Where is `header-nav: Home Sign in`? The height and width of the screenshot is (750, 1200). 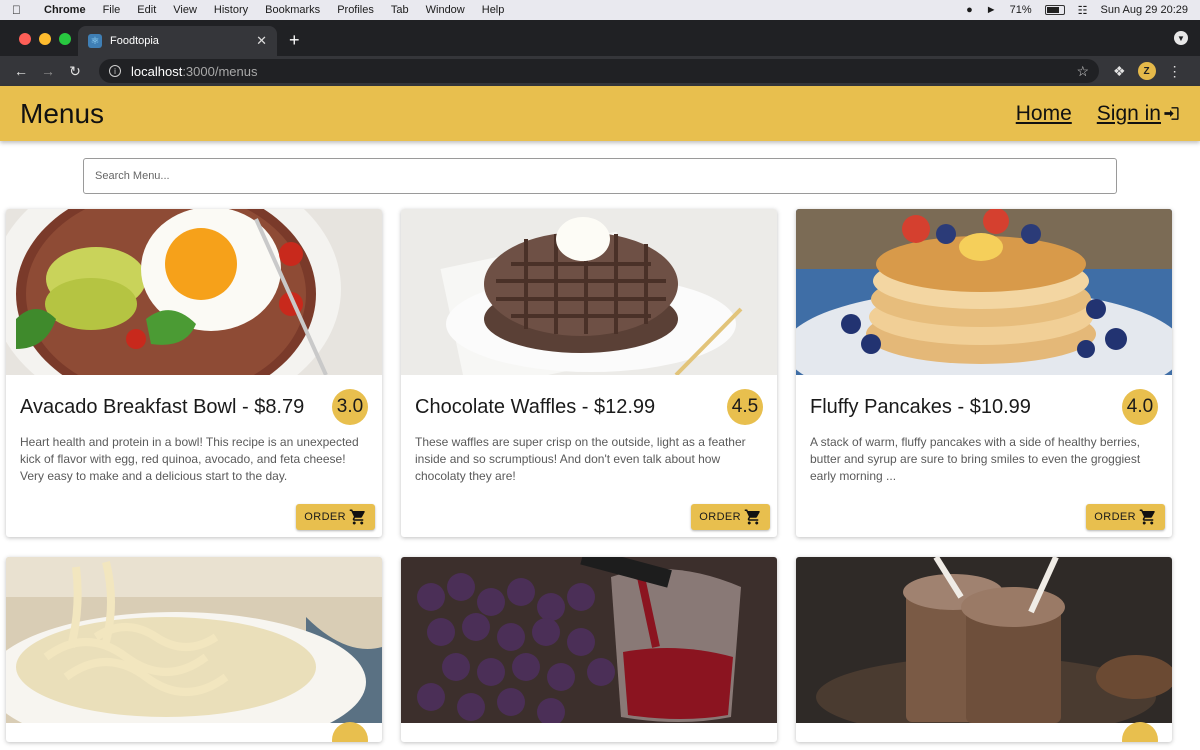 header-nav: Home Sign in is located at coordinates (1098, 114).